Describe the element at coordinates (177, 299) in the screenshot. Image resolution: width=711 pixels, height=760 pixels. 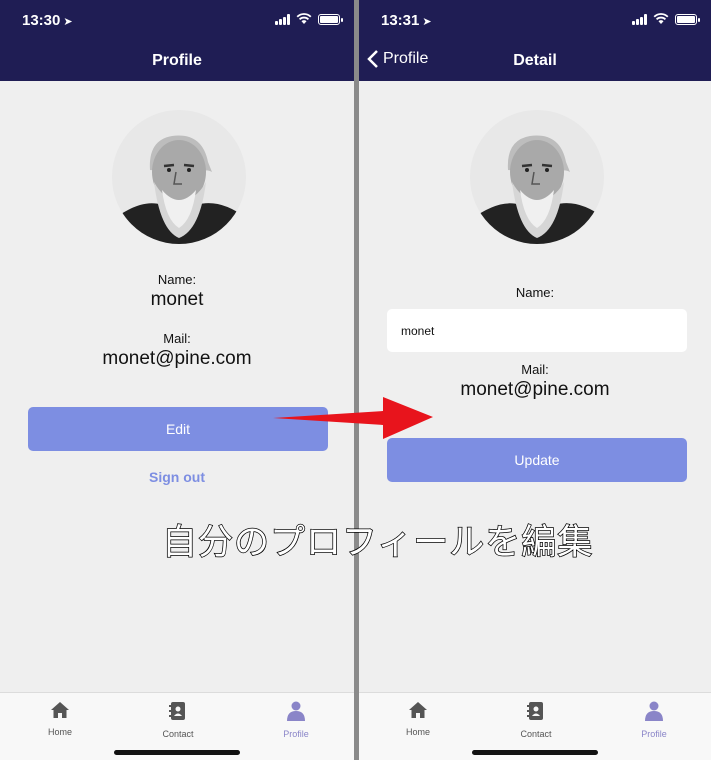
I see `name-value: monet` at that location.